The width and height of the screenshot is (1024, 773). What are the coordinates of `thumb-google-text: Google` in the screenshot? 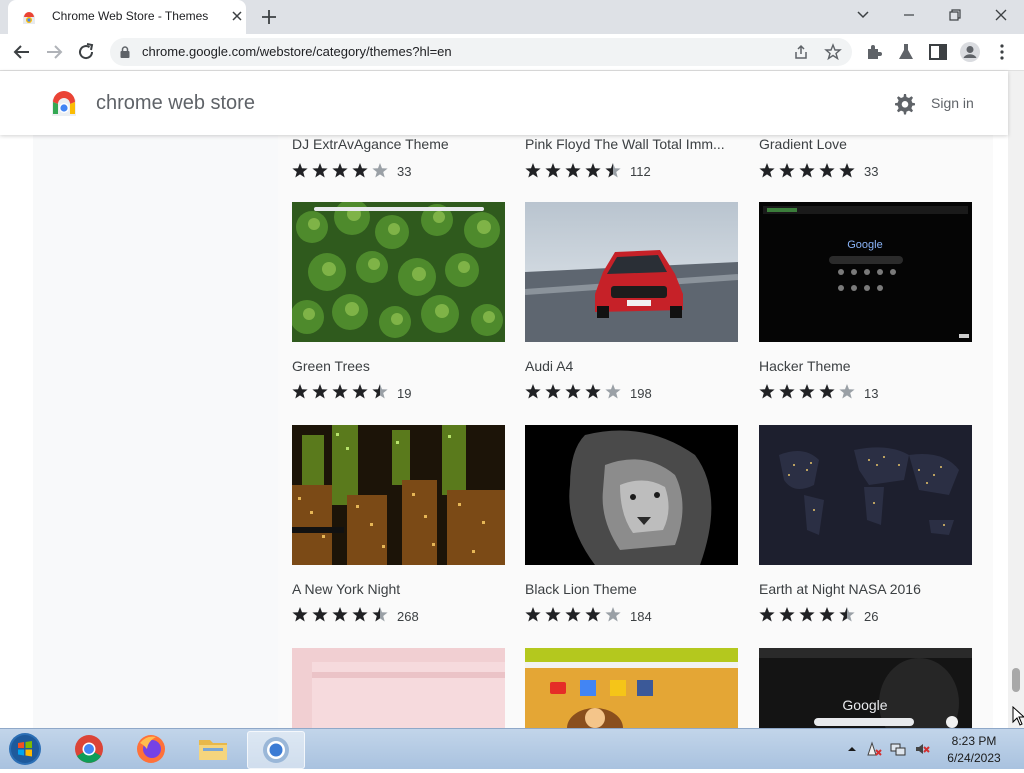 It's located at (864, 705).